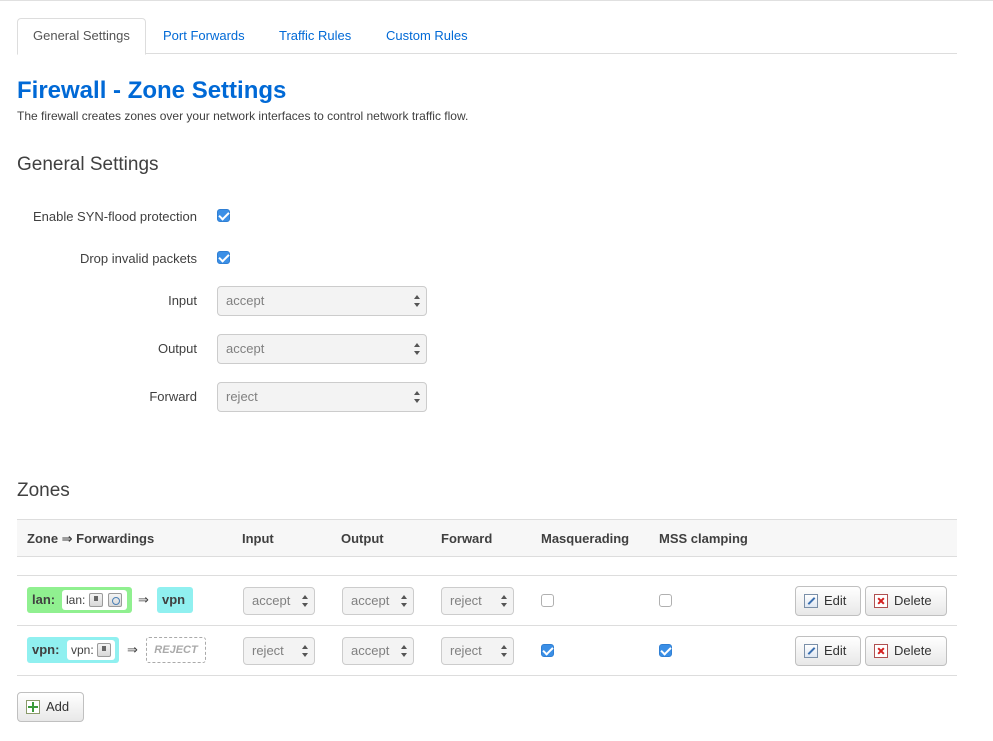 This screenshot has width=993, height=741. Describe the element at coordinates (173, 396) in the screenshot. I see `forward-policy-label: Forward` at that location.